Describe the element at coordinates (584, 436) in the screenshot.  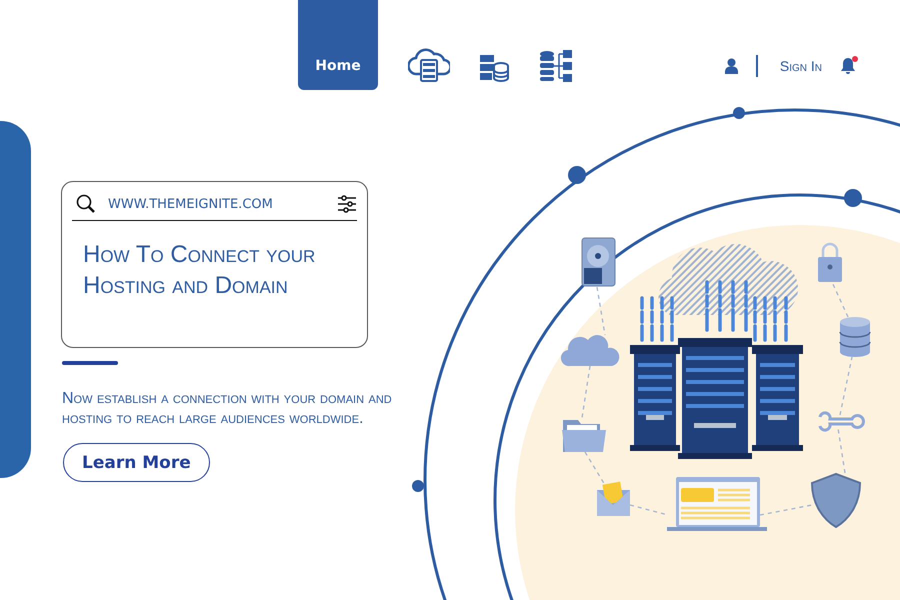
I see `folder-icon` at that location.